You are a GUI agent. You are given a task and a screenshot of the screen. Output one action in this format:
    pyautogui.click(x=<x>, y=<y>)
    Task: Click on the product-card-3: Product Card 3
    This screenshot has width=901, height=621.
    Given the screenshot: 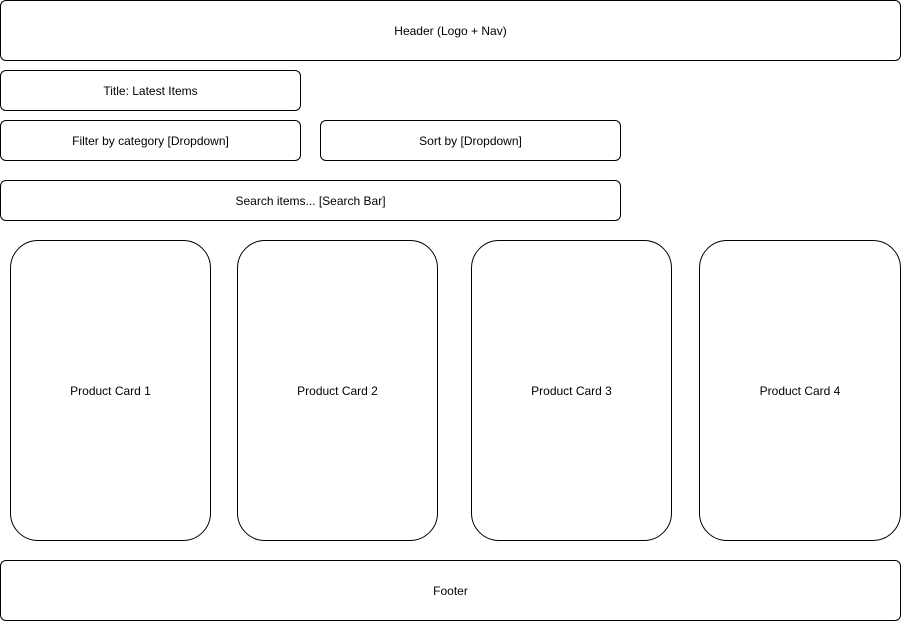 What is the action you would take?
    pyautogui.click(x=571, y=390)
    